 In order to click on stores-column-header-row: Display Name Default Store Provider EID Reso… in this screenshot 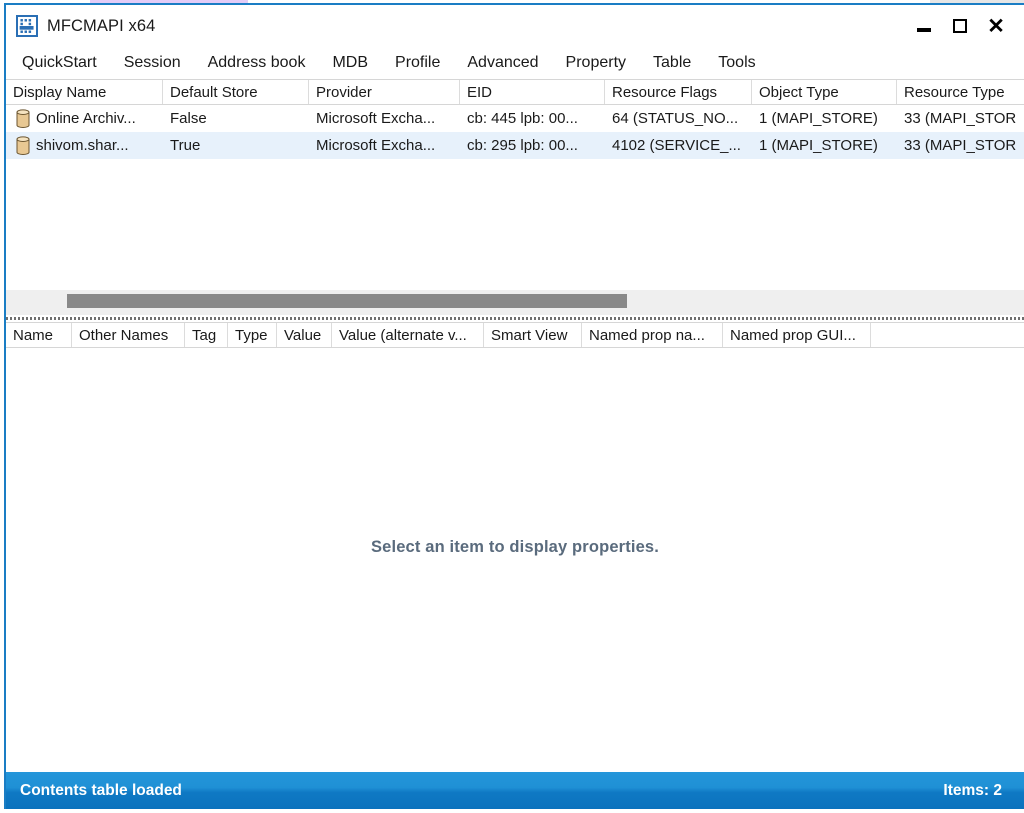, I will do `click(515, 92)`.